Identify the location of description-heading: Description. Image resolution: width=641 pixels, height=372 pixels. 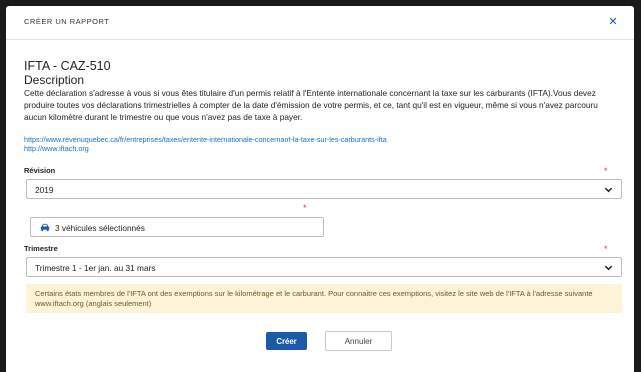
(54, 80).